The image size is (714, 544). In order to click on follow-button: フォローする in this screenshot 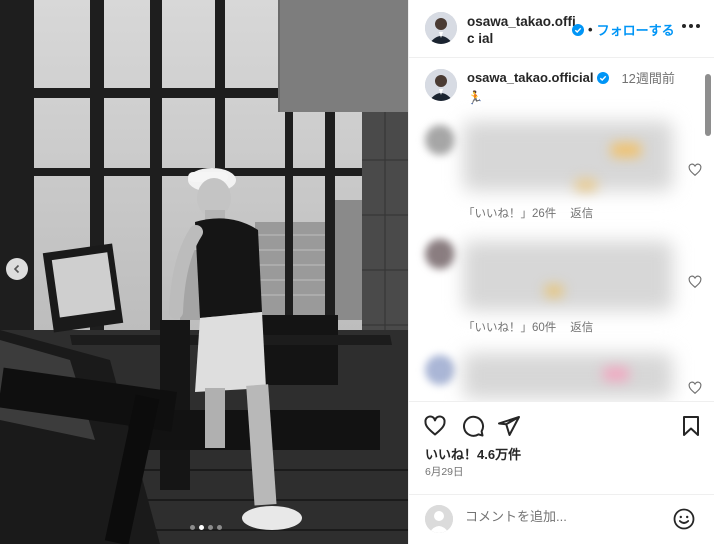, I will do `click(636, 29)`.